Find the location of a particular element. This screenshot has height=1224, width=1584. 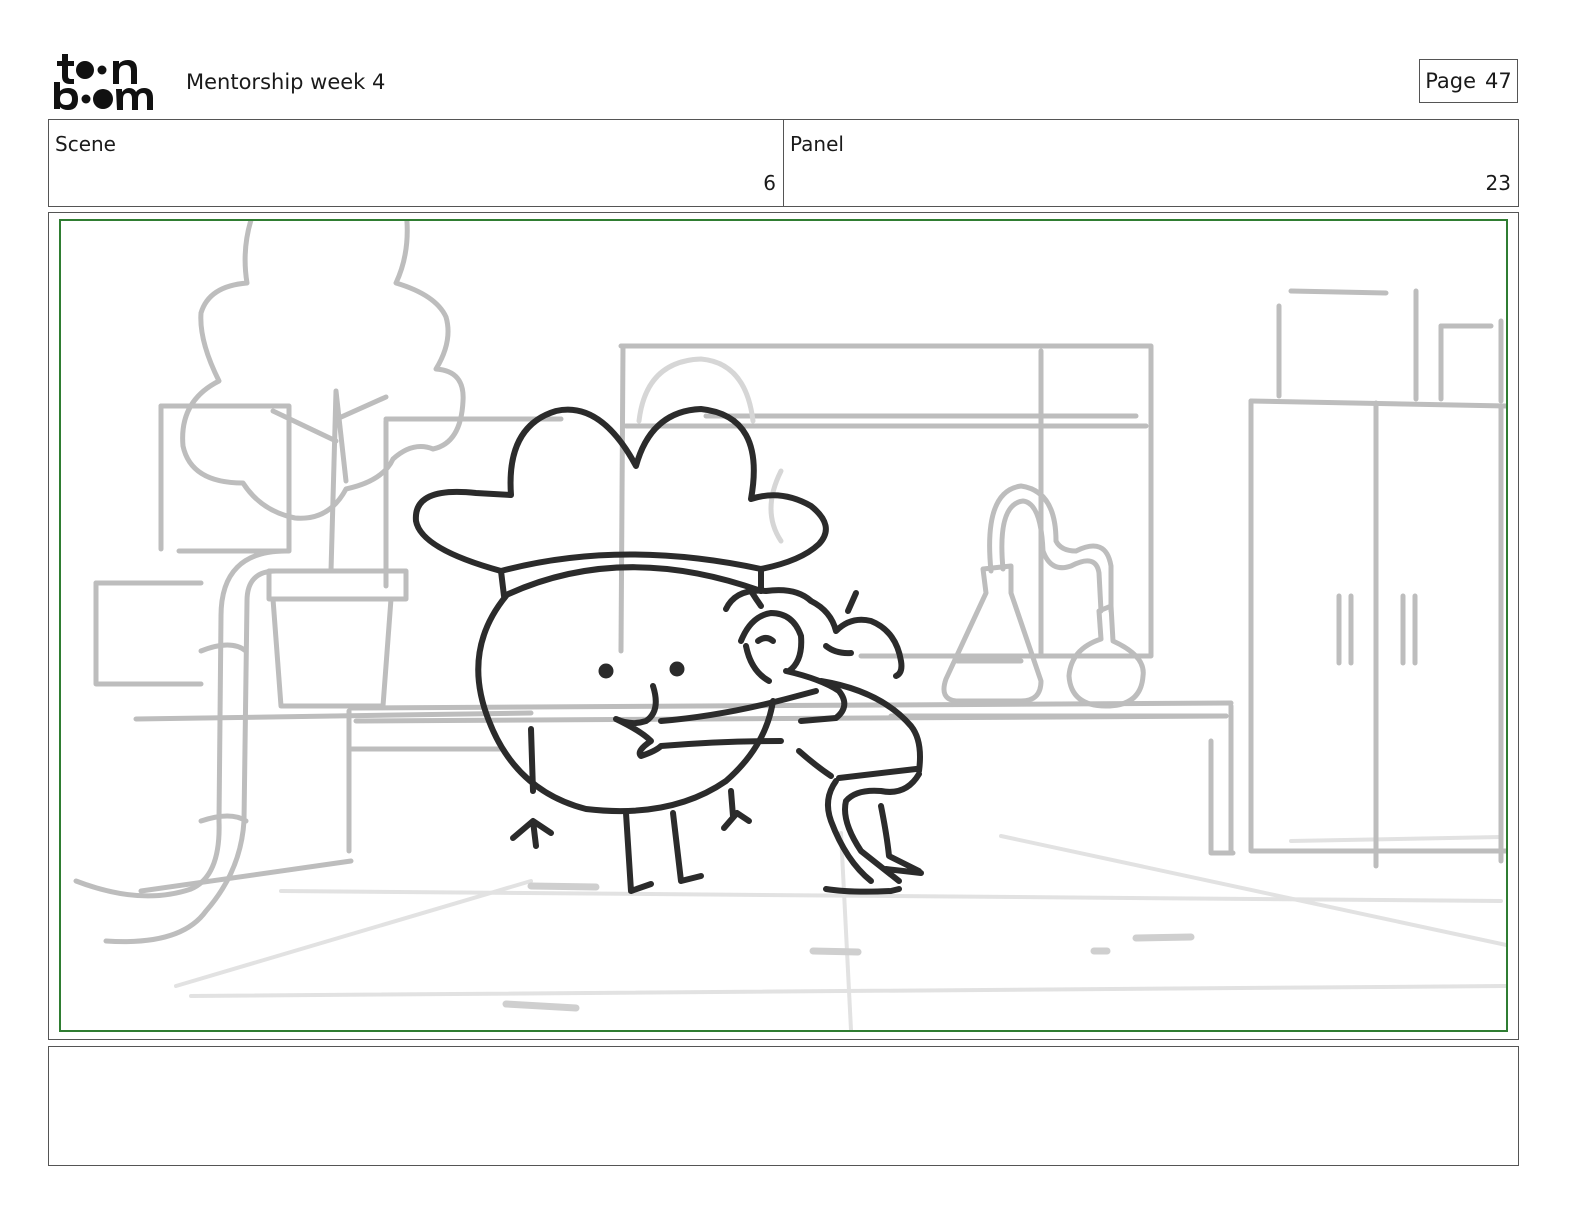

page-number: 47 is located at coordinates (1498, 81).